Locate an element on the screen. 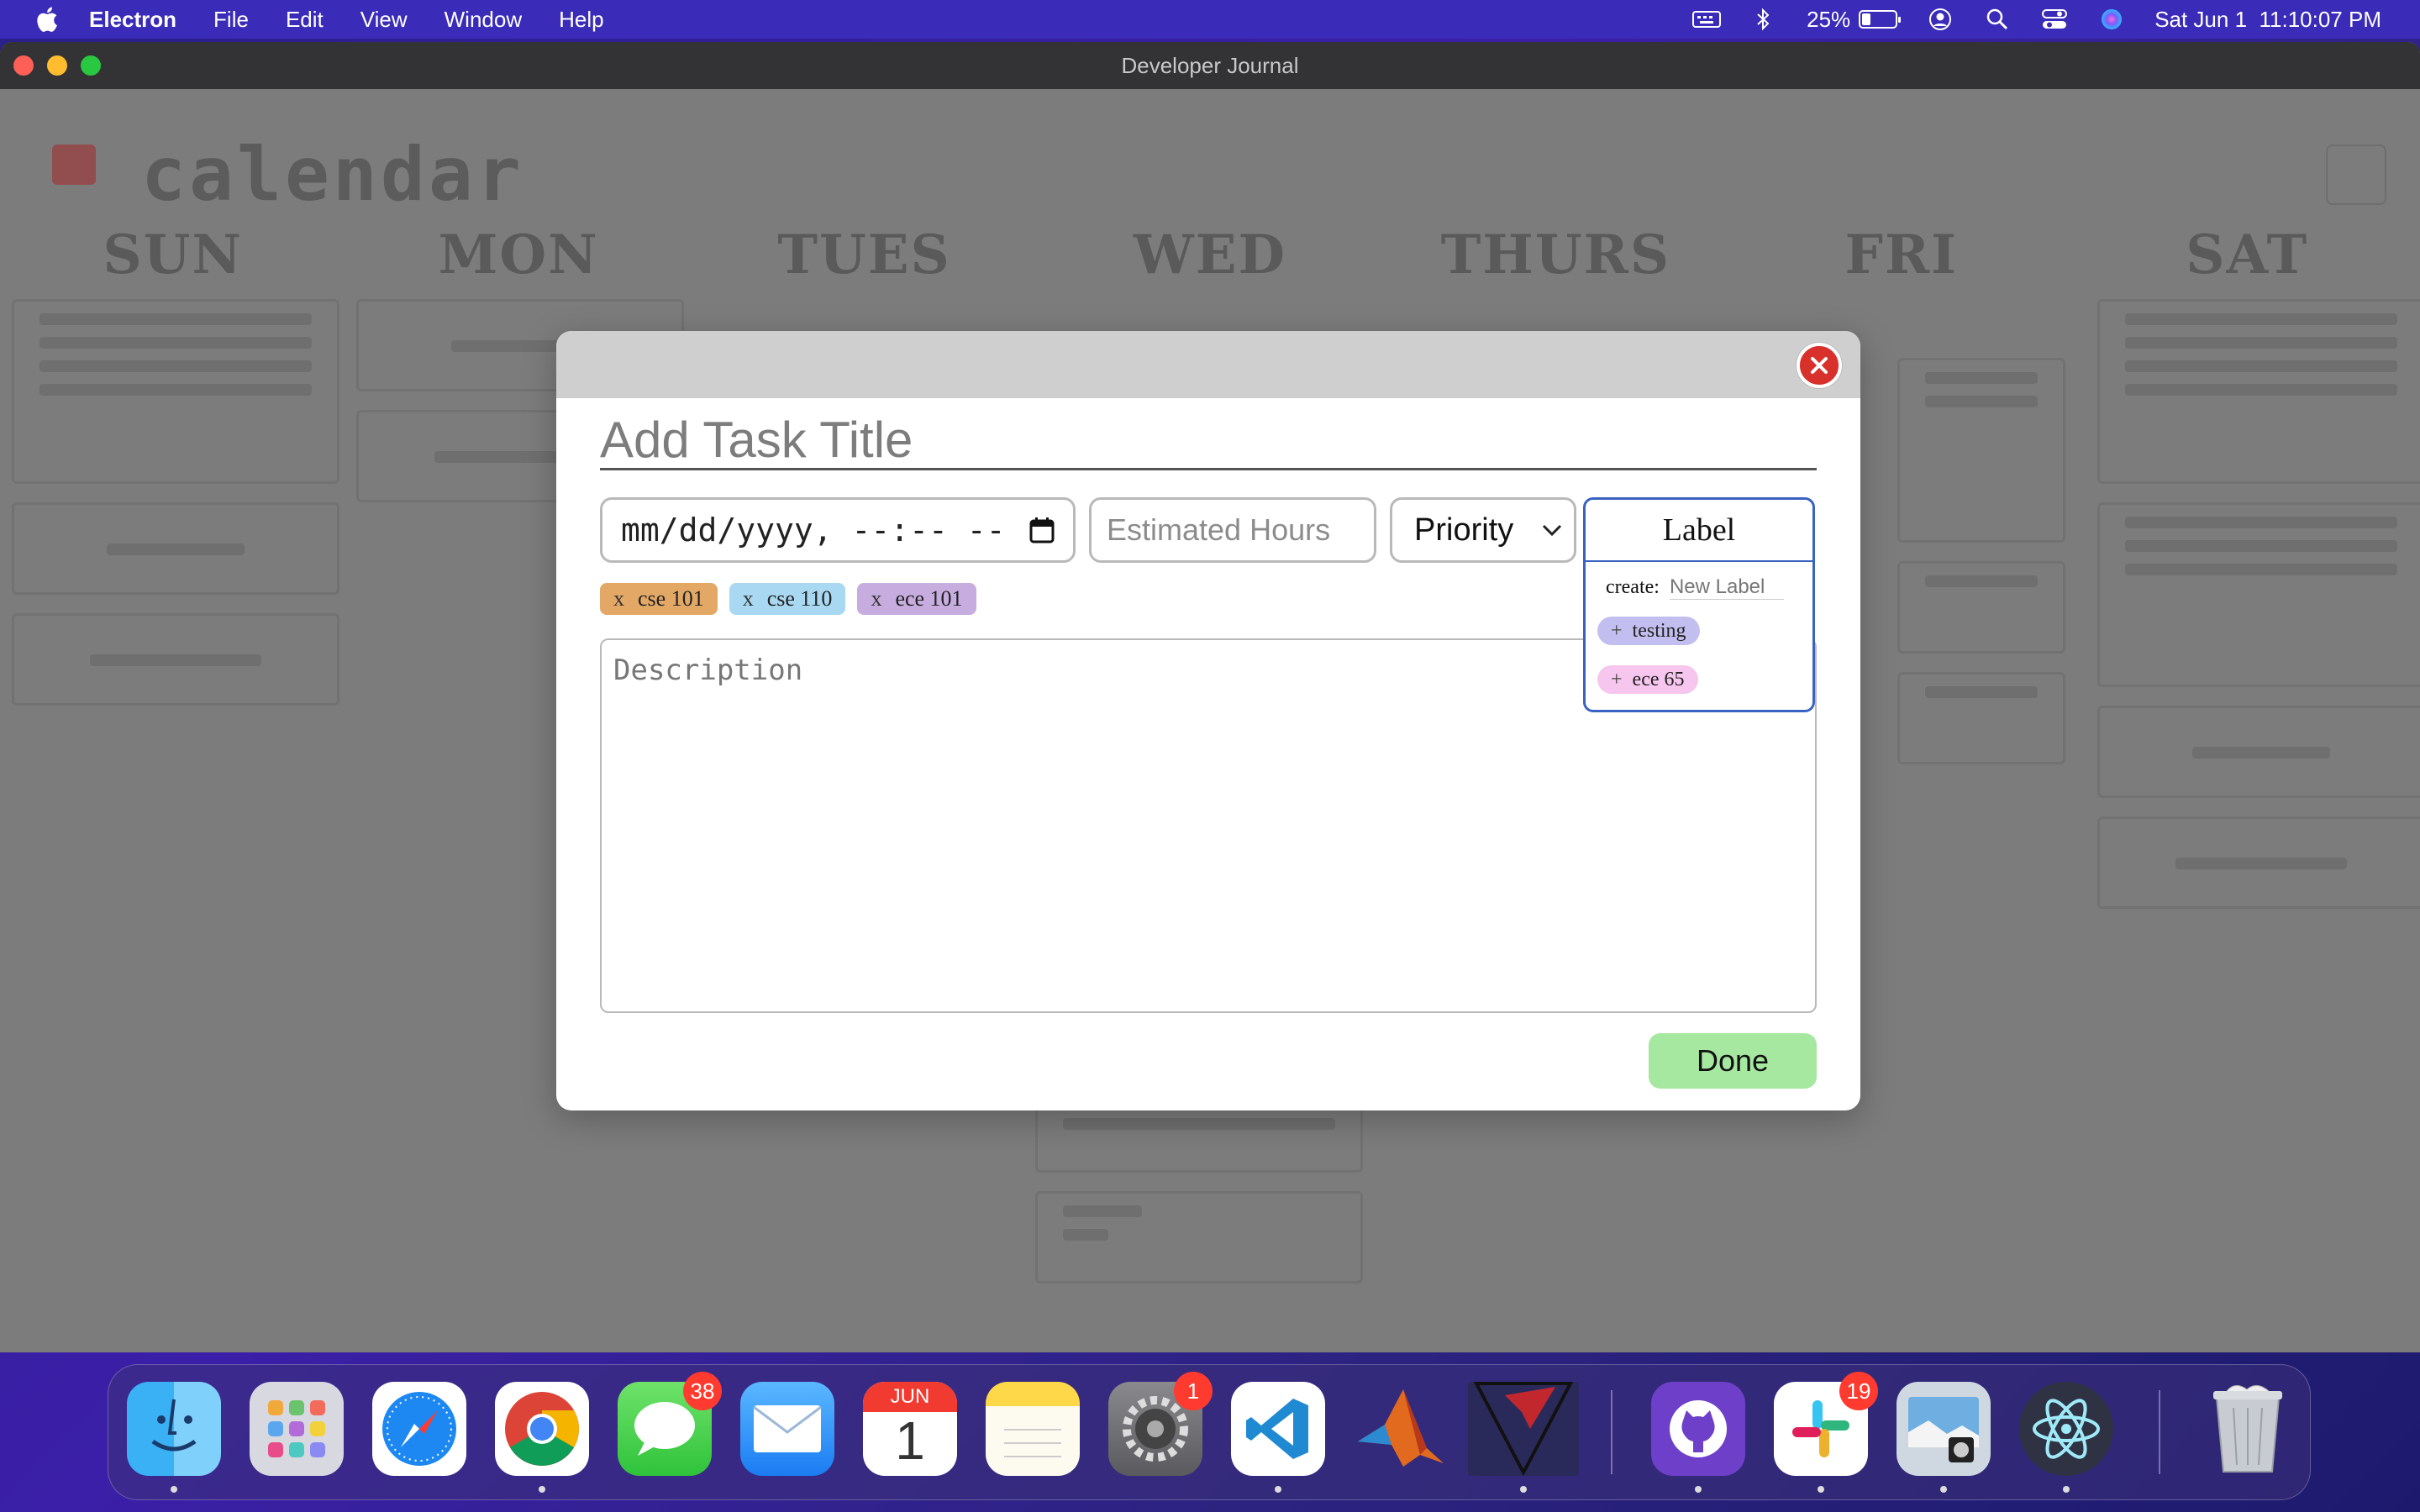 The height and width of the screenshot is (1512, 2420). bluetooth-icon is located at coordinates (1763, 19).